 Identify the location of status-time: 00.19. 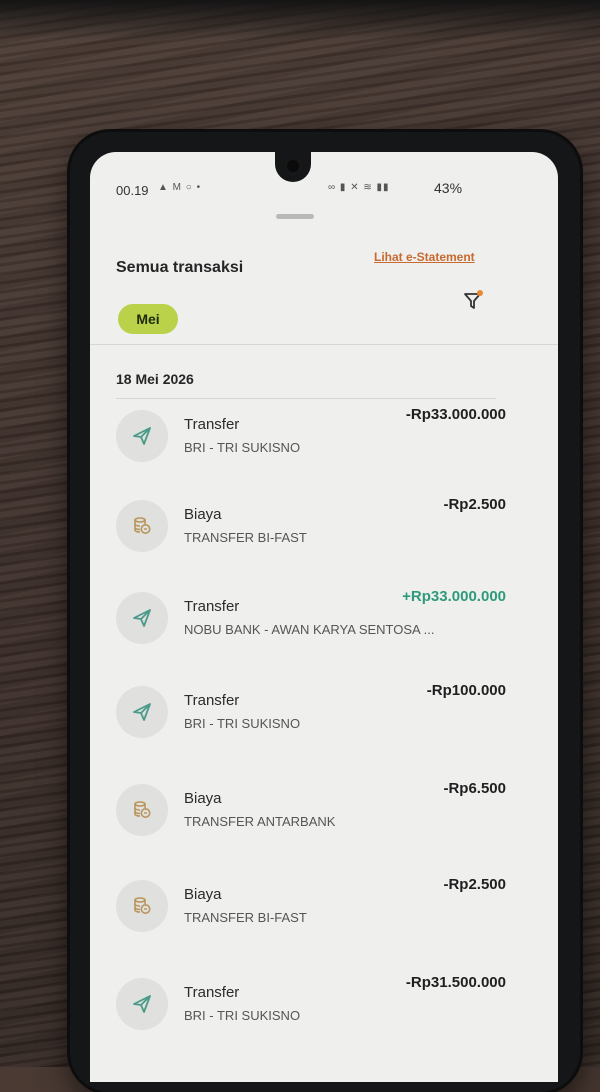
(132, 190).